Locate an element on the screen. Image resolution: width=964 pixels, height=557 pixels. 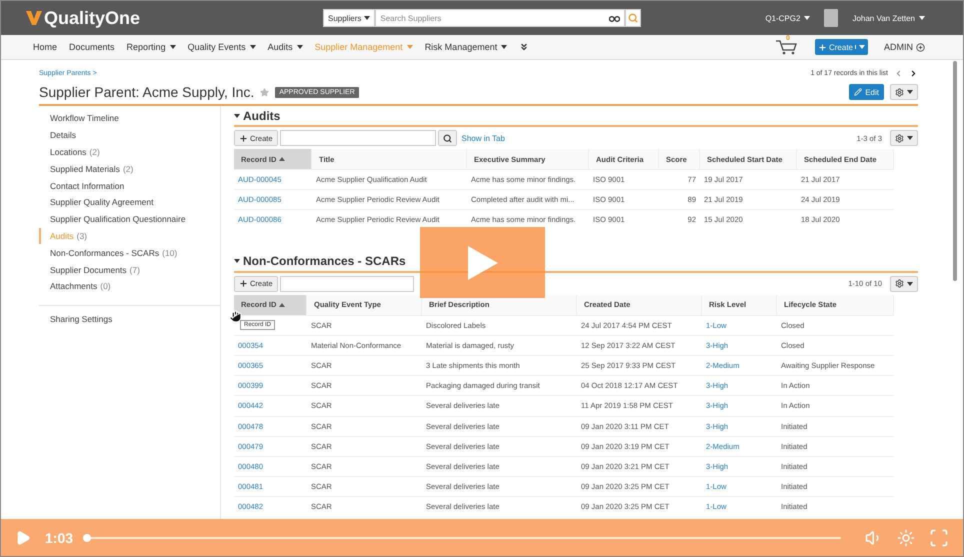
hand-cursor-icon is located at coordinates (235, 316).